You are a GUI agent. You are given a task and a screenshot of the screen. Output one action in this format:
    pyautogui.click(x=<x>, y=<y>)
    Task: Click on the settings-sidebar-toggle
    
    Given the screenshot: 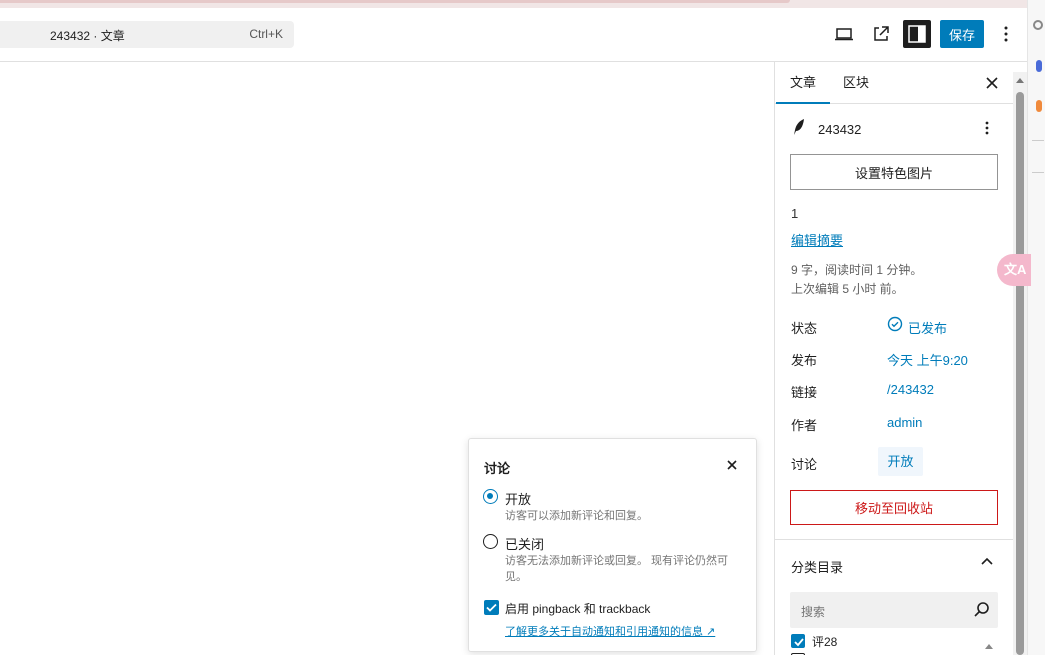 What is the action you would take?
    pyautogui.click(x=917, y=34)
    